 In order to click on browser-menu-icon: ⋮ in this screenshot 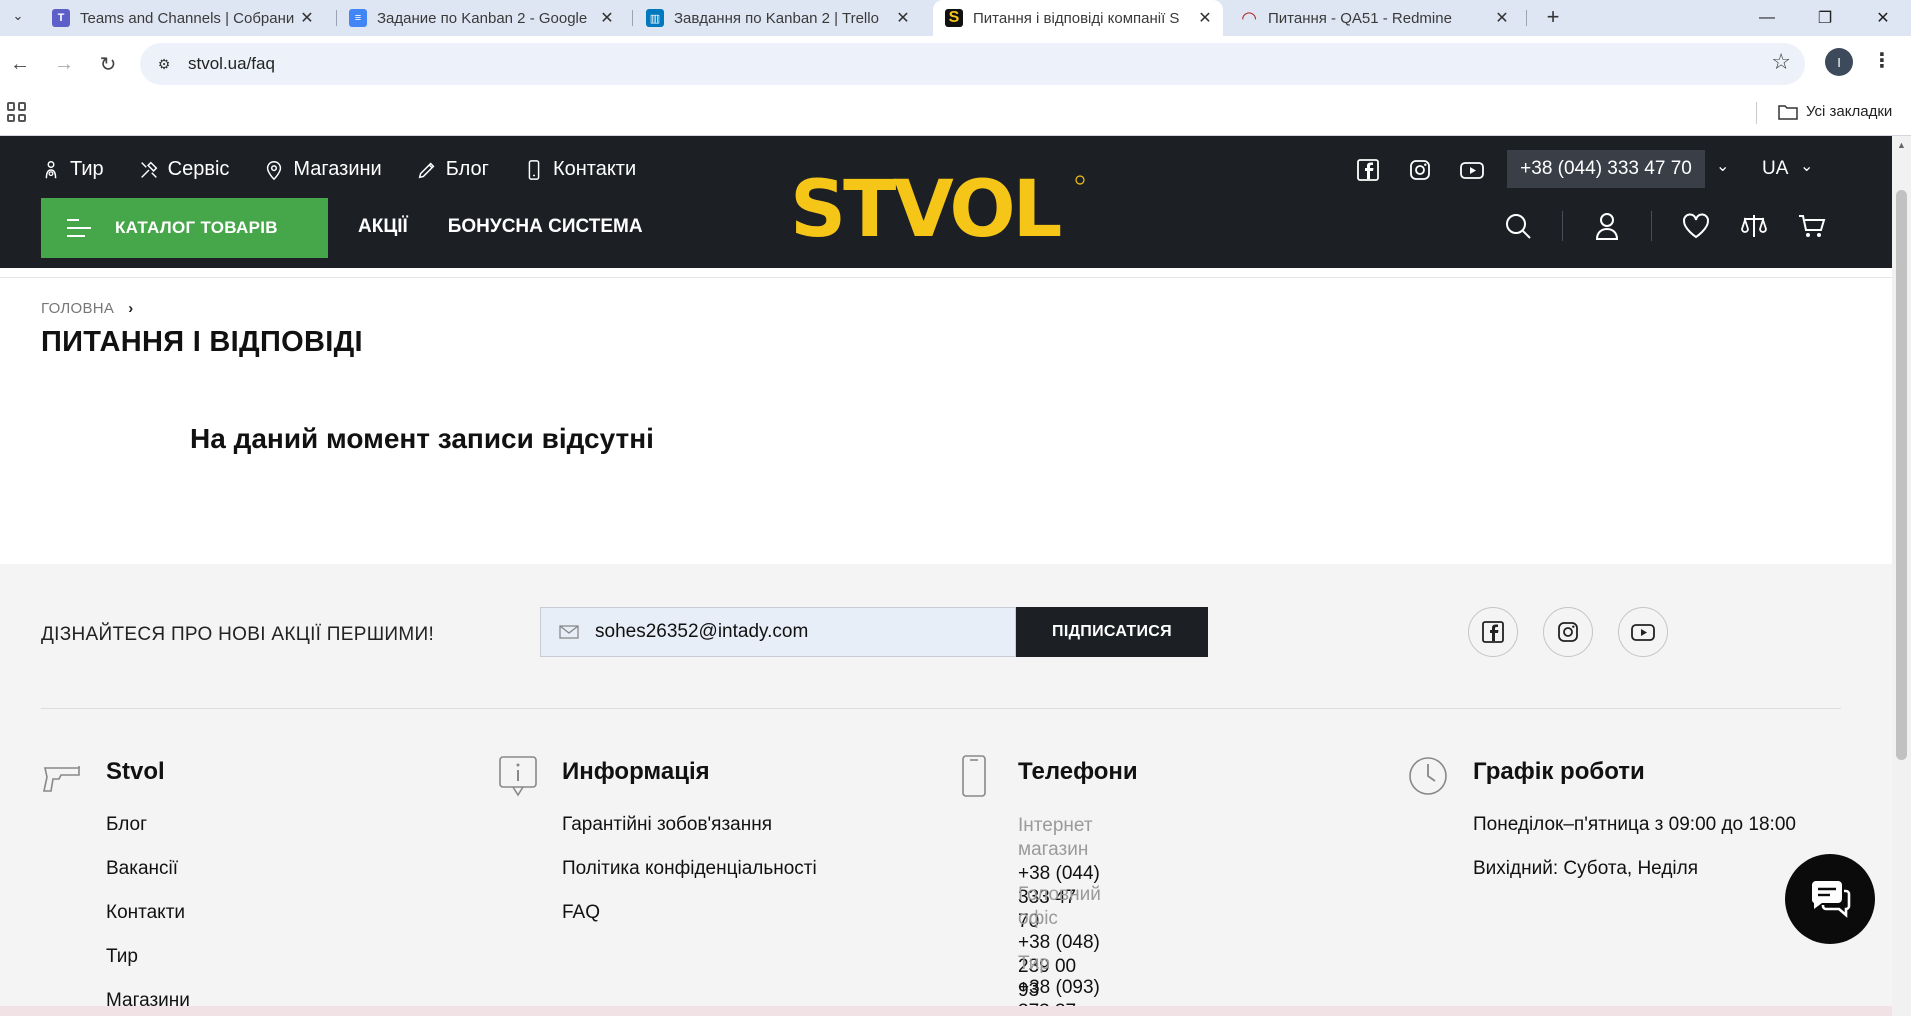, I will do `click(1882, 60)`.